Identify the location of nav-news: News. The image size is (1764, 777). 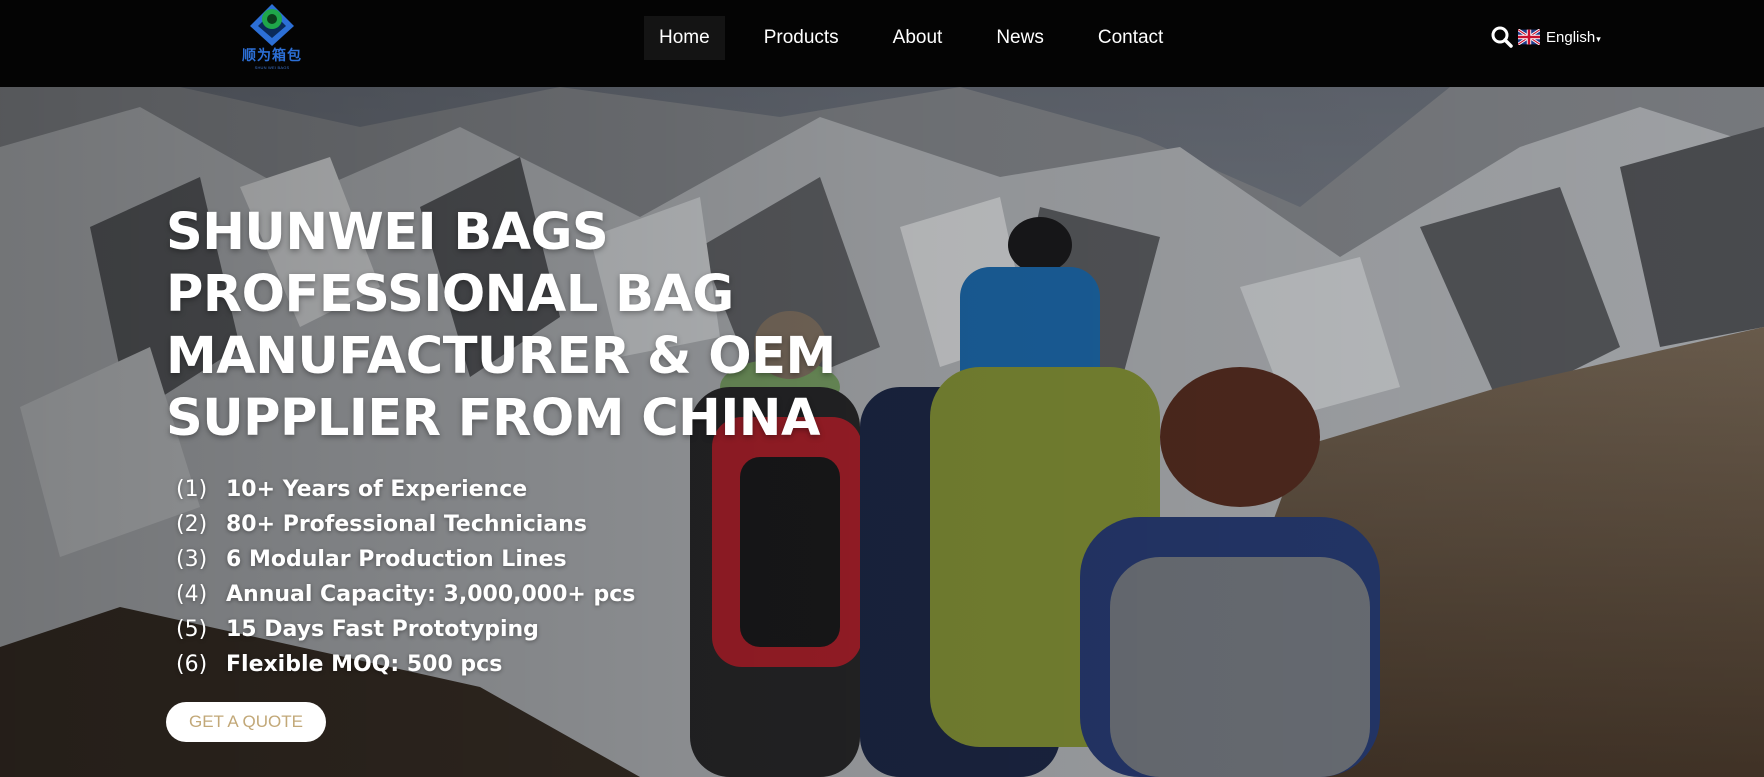
(1020, 38).